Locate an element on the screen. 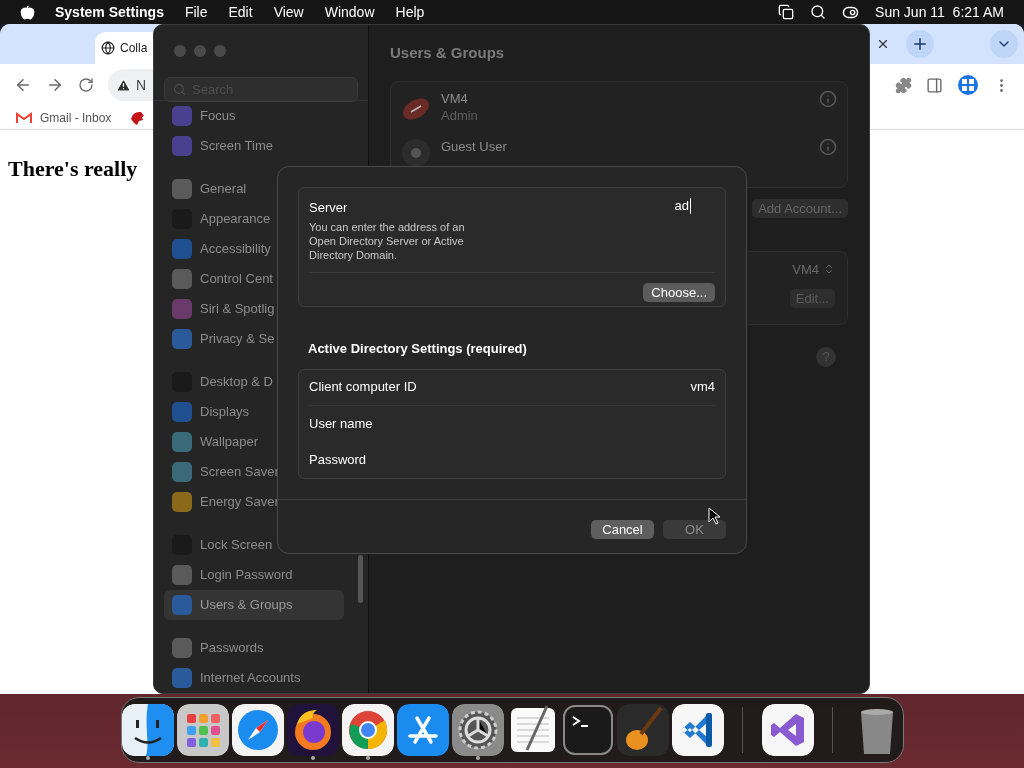  tab-list-button is located at coordinates (1004, 44).